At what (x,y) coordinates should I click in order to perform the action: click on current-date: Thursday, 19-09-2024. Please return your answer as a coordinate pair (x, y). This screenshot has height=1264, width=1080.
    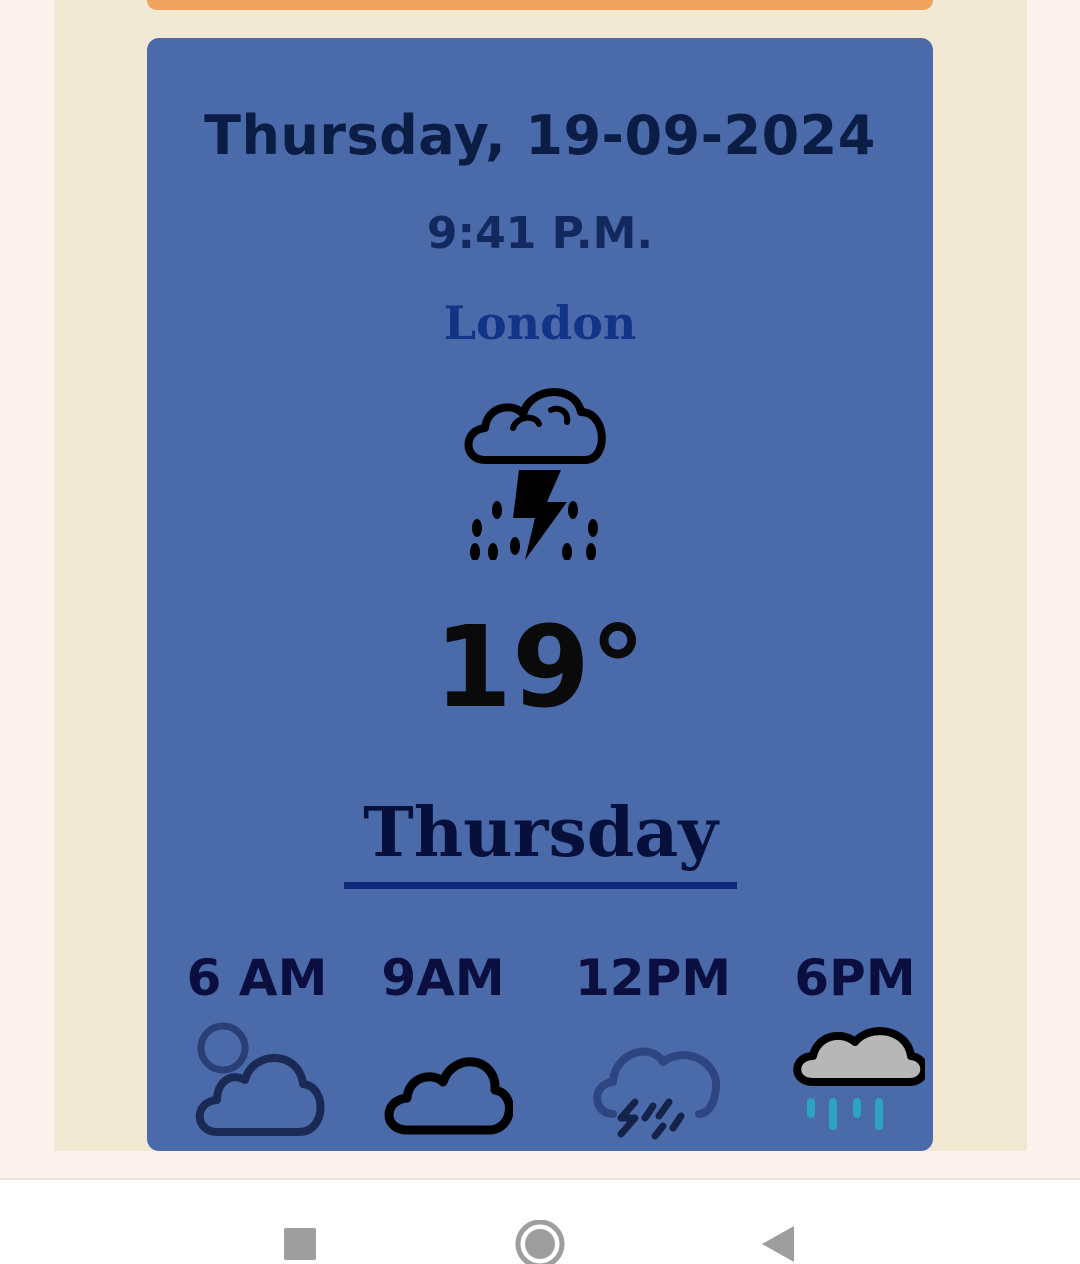
    Looking at the image, I should click on (540, 135).